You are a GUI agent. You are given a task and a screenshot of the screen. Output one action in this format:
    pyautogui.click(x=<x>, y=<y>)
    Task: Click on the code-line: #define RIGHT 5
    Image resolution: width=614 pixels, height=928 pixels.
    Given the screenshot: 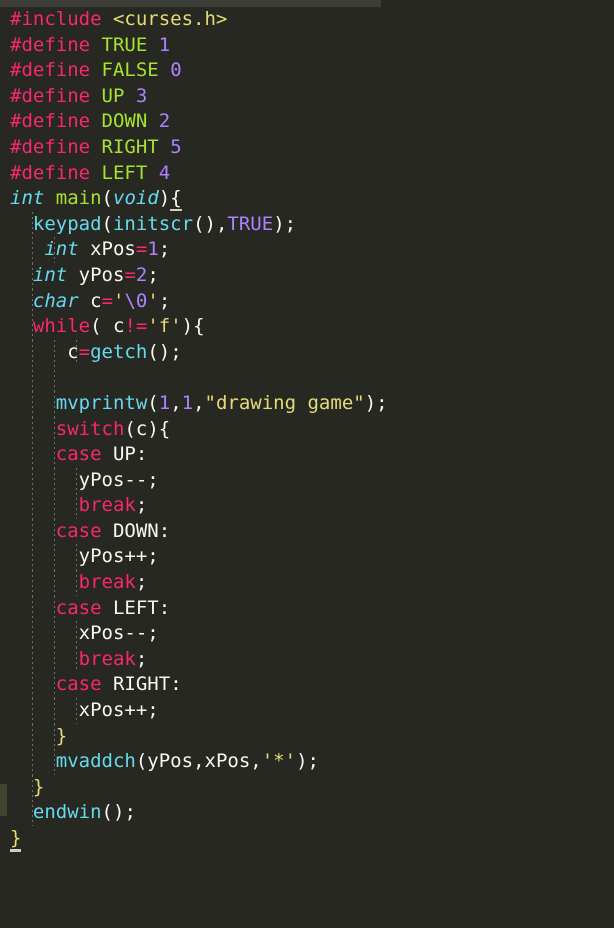 What is the action you would take?
    pyautogui.click(x=307, y=148)
    